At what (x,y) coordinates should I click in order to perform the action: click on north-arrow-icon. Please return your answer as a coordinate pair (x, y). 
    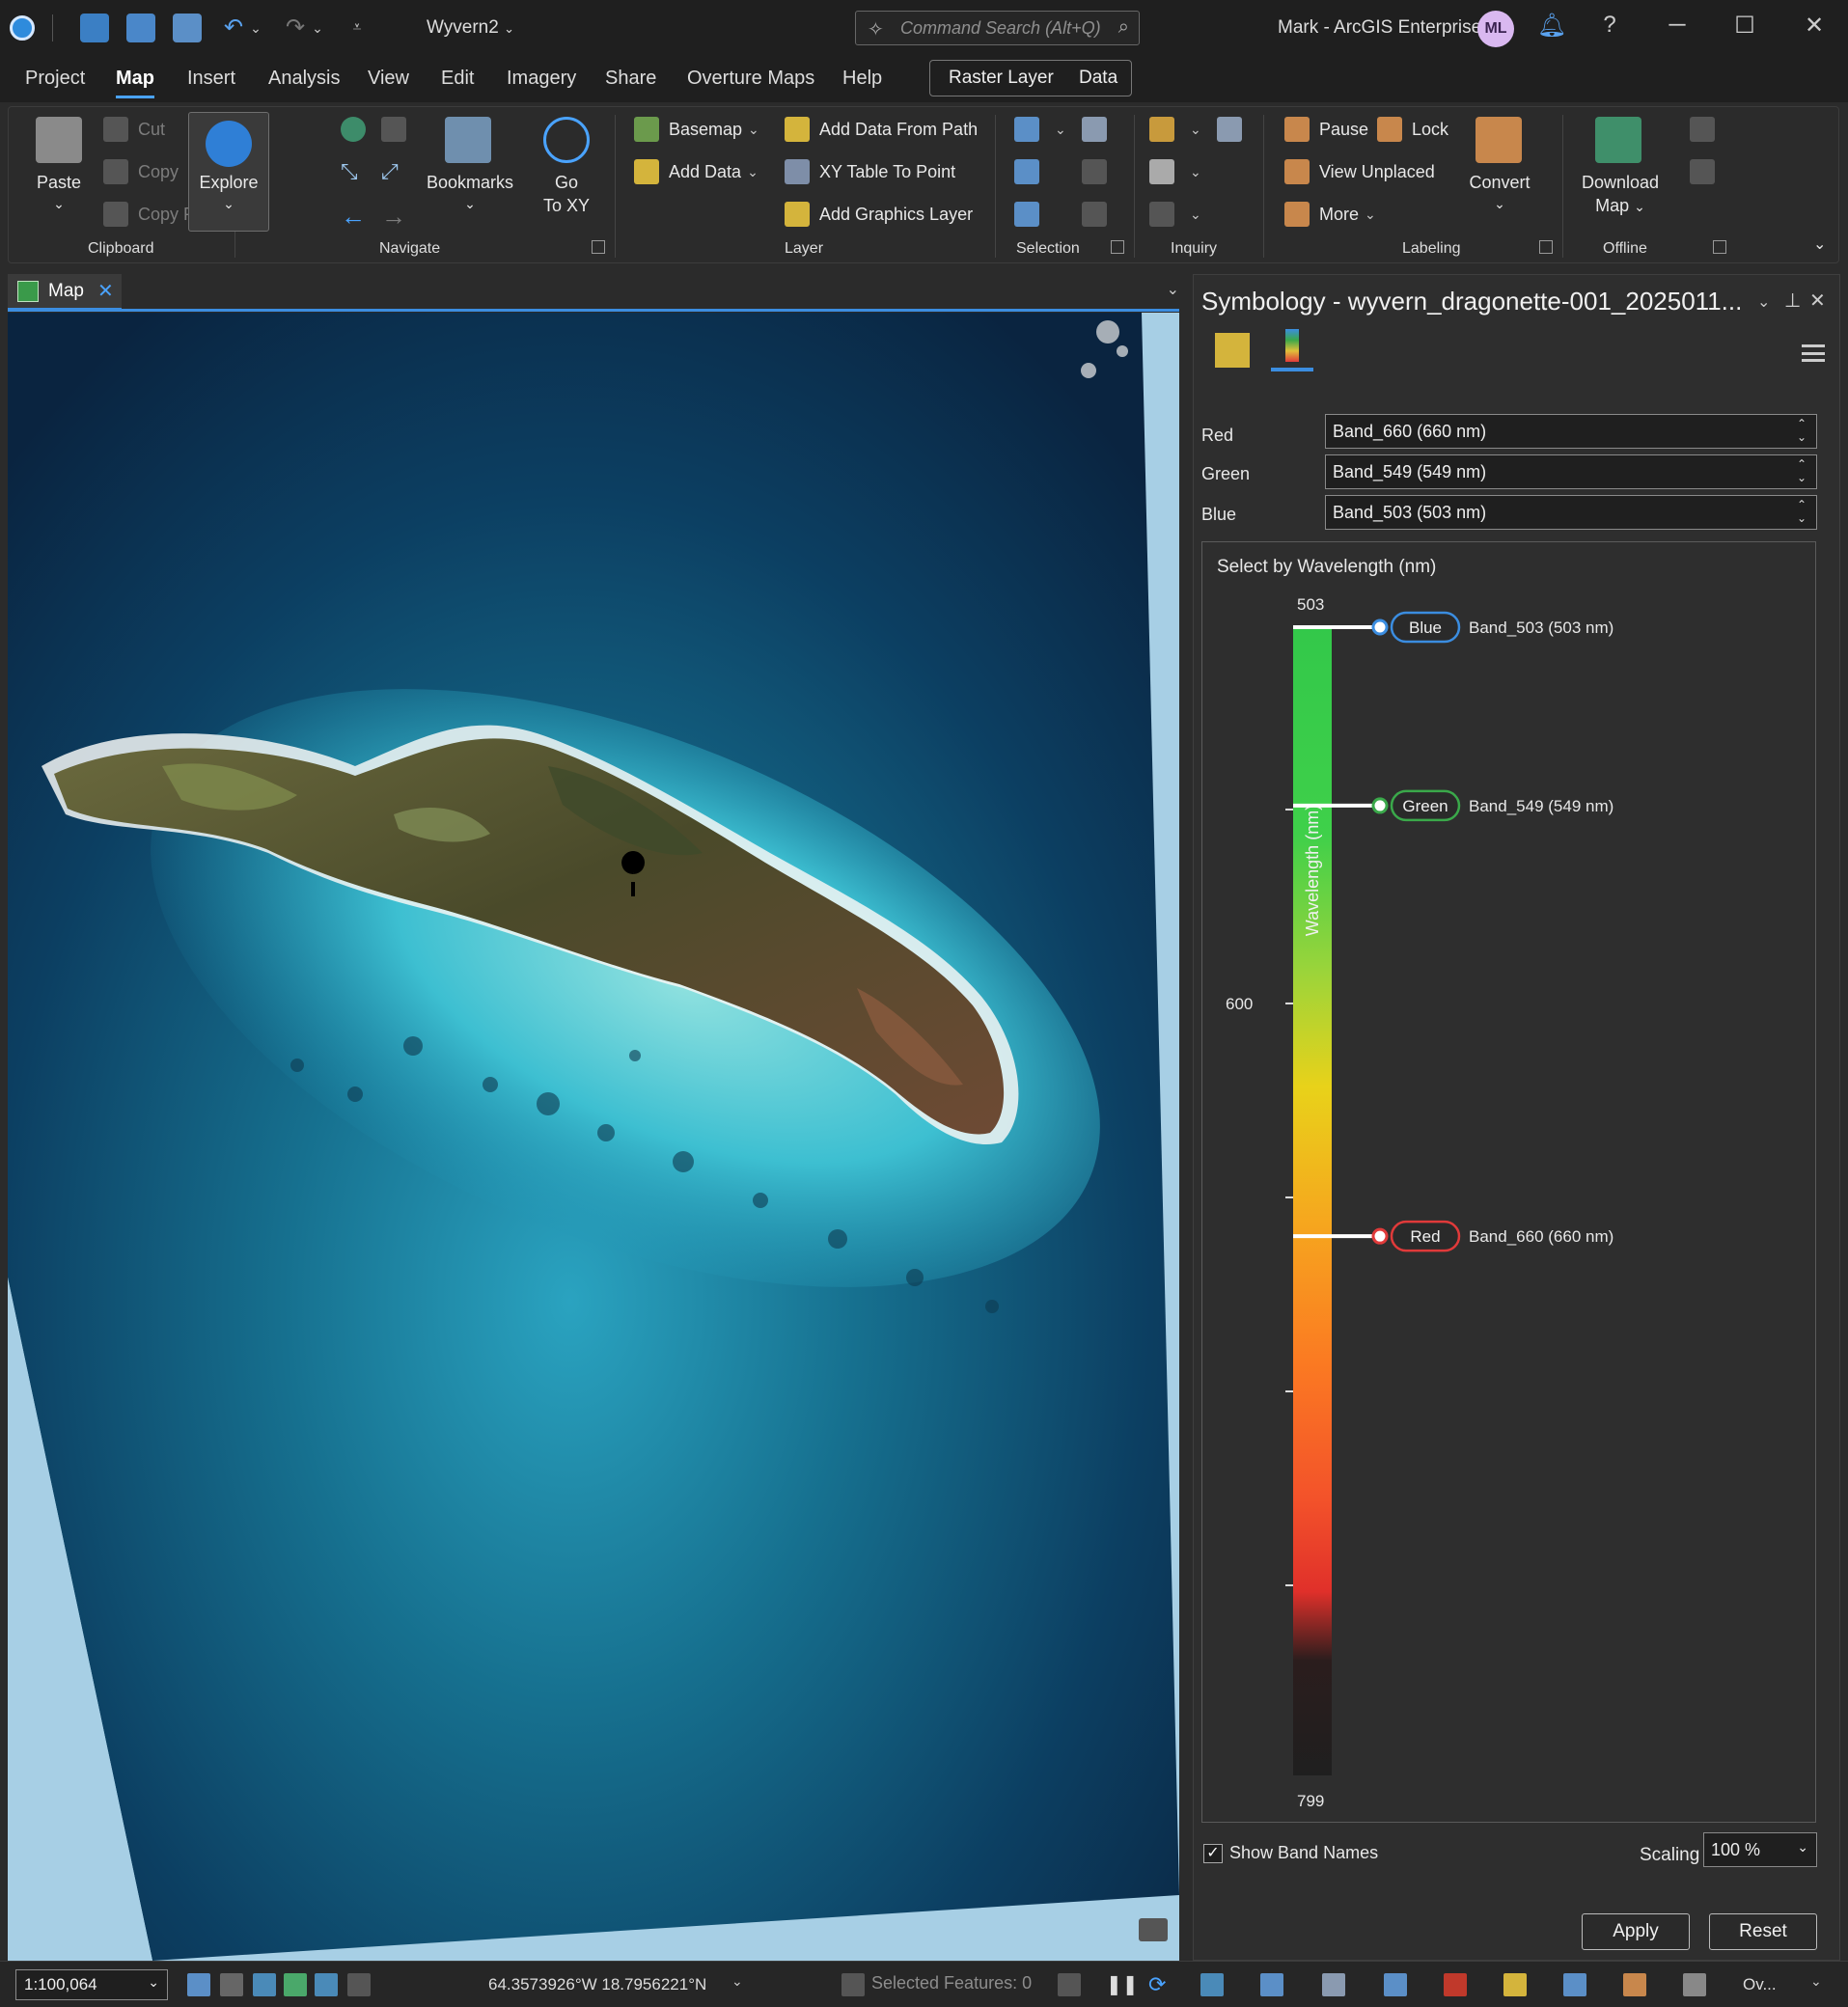
    Looking at the image, I should click on (326, 1984).